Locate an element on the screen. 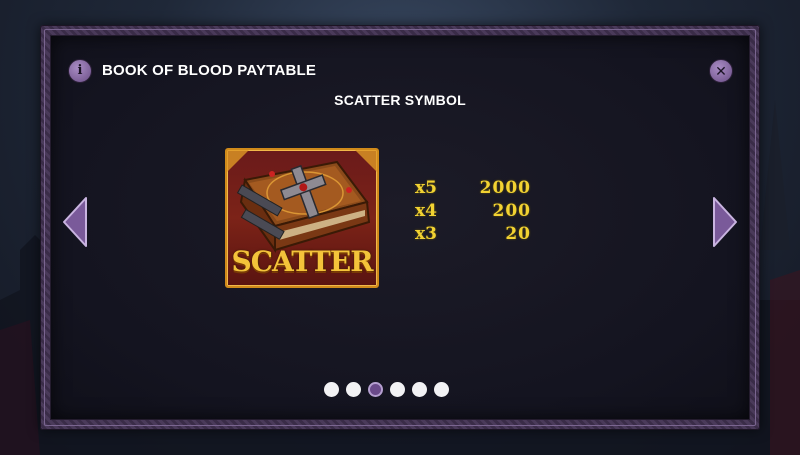 Image resolution: width=800 pixels, height=455 pixels. close-icon: ✕ is located at coordinates (721, 71).